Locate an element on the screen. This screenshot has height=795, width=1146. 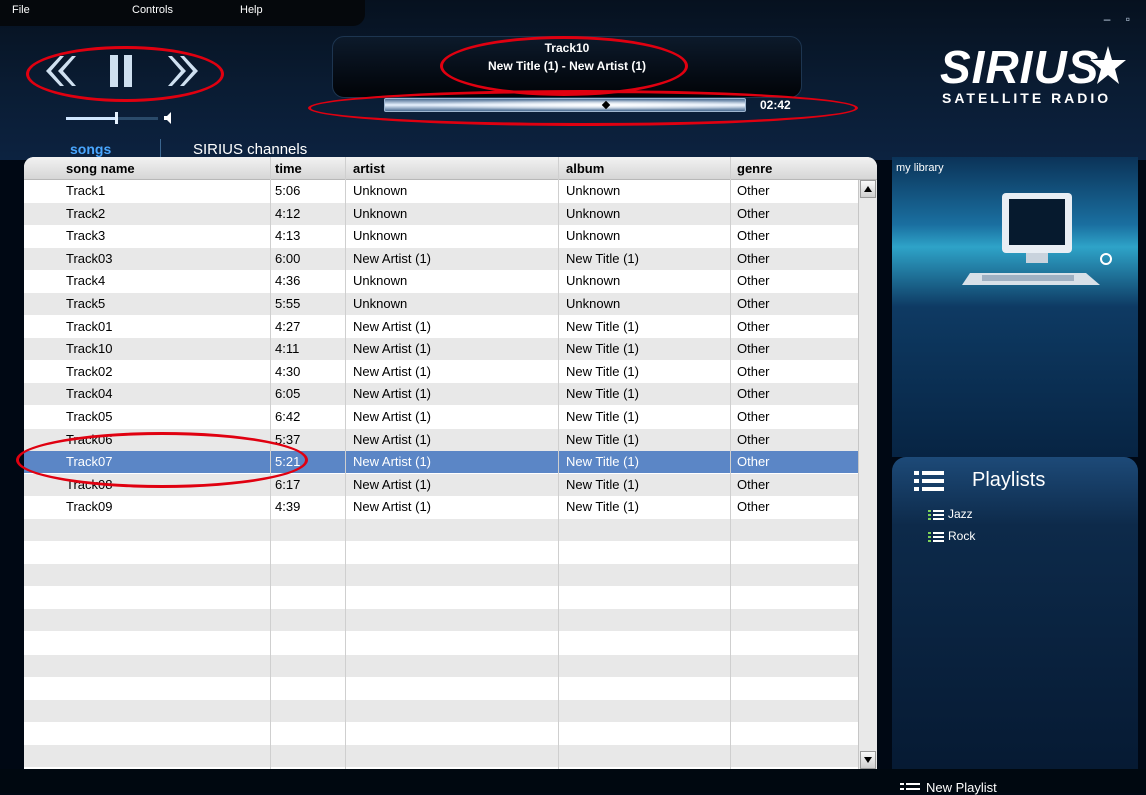
column-header-genre: genre is located at coordinates (754, 168).